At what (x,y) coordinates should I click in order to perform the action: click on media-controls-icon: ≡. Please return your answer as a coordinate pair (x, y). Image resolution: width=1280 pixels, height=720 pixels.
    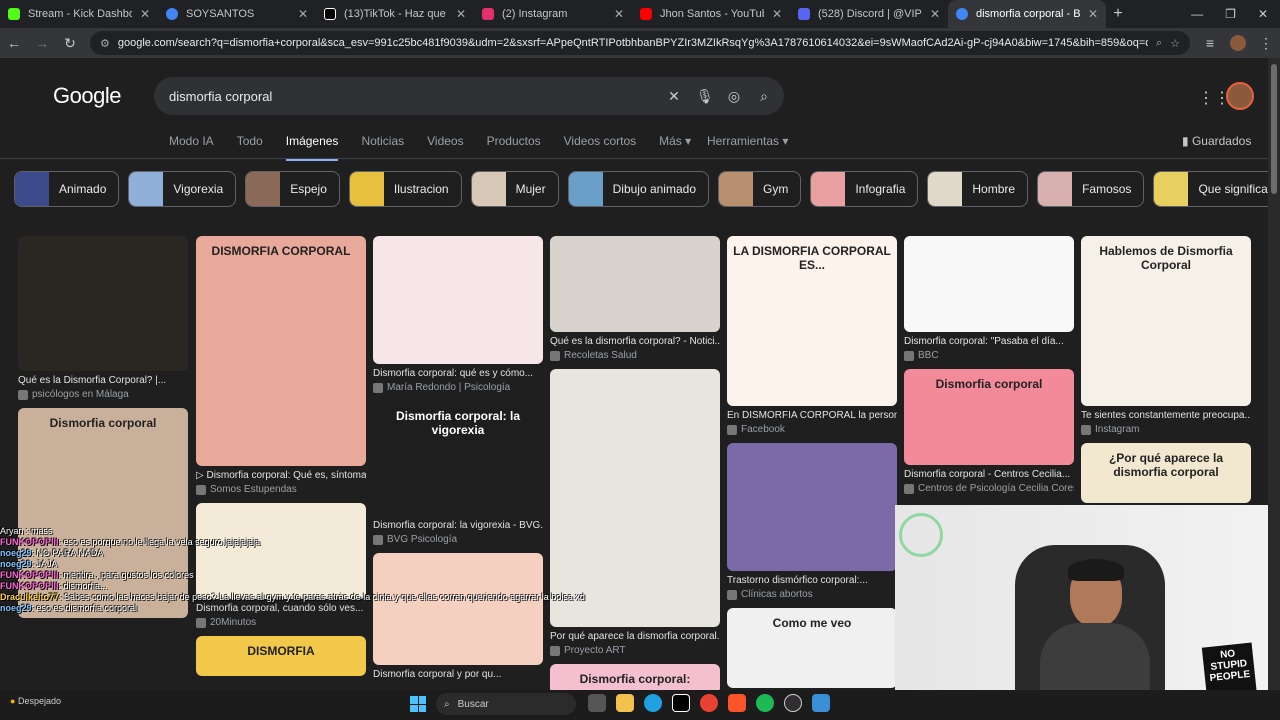
    Looking at the image, I should click on (1210, 43).